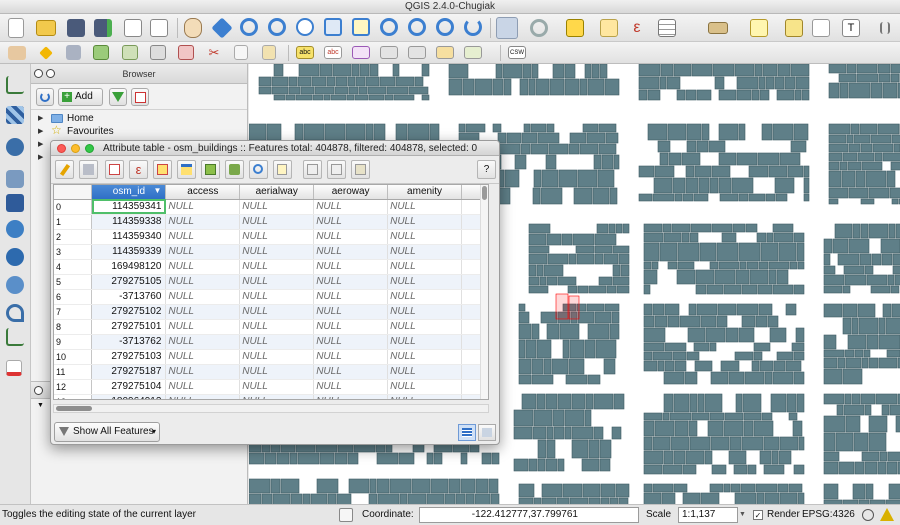  I want to click on scale-dropdown-icon: ▼, so click(744, 515).